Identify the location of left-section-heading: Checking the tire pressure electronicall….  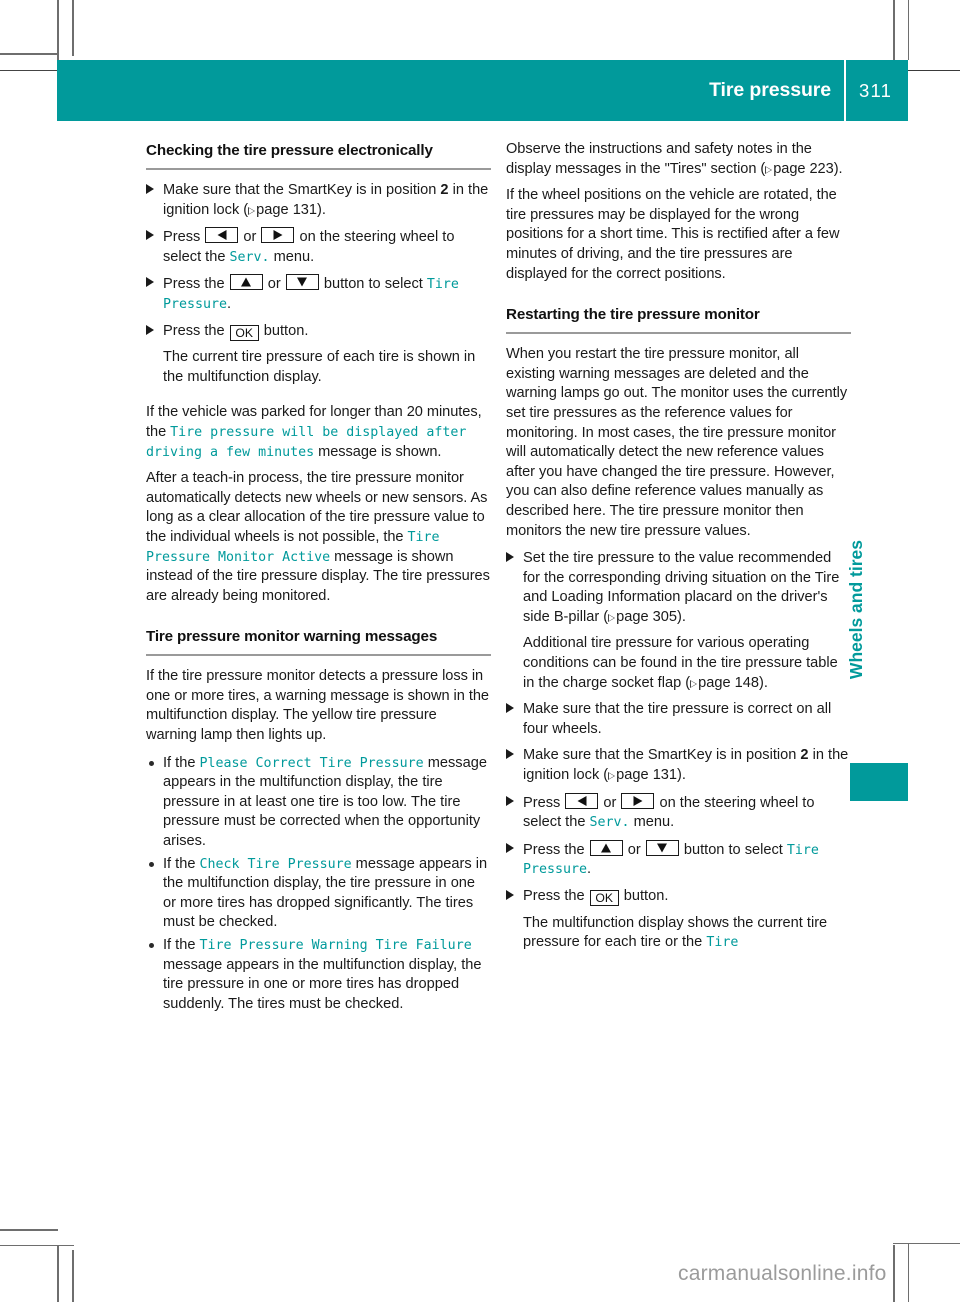
(289, 150).